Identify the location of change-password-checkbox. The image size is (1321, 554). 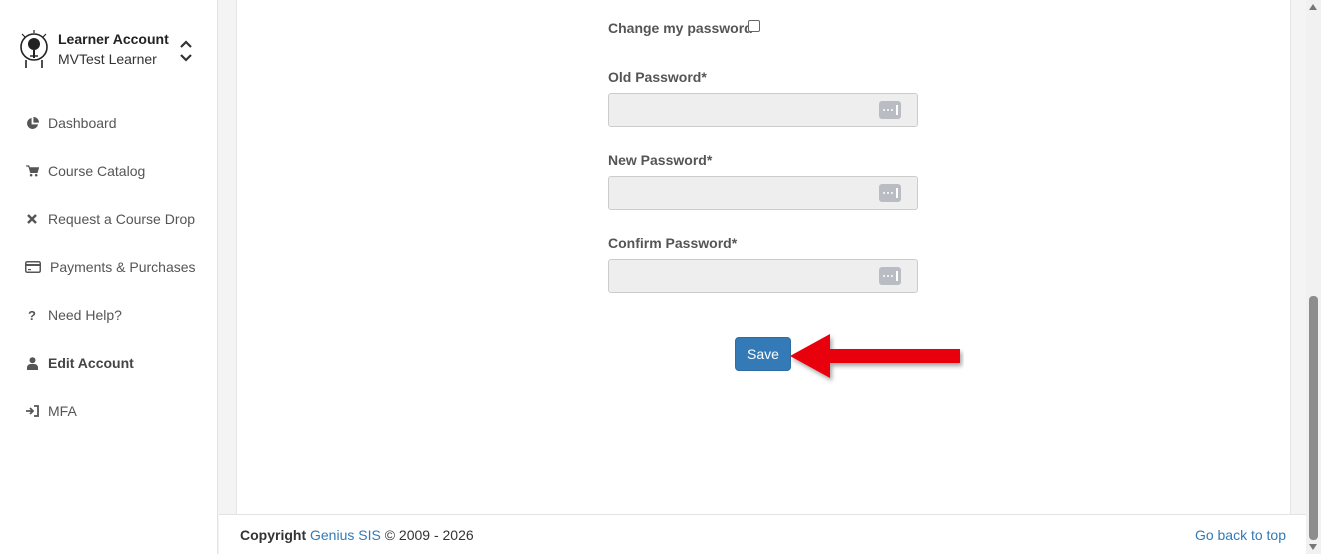
(754, 26).